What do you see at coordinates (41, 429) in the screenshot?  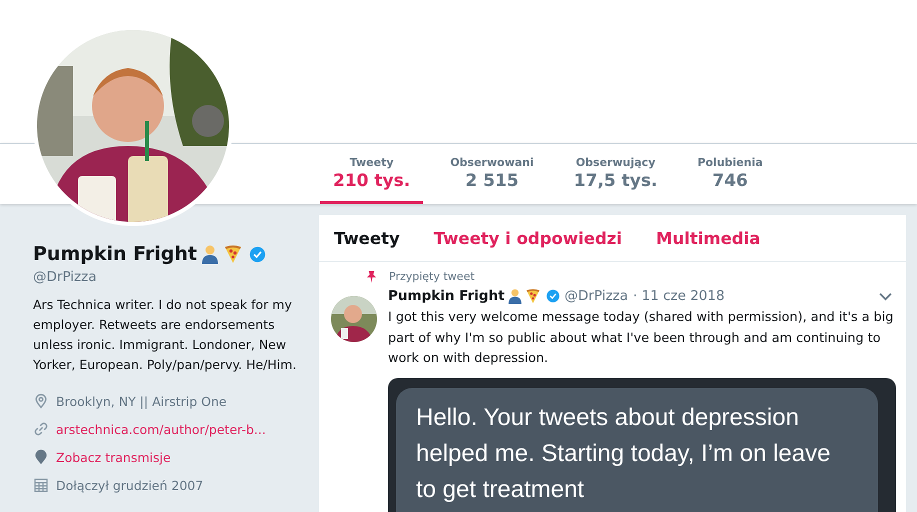 I see `link-icon` at bounding box center [41, 429].